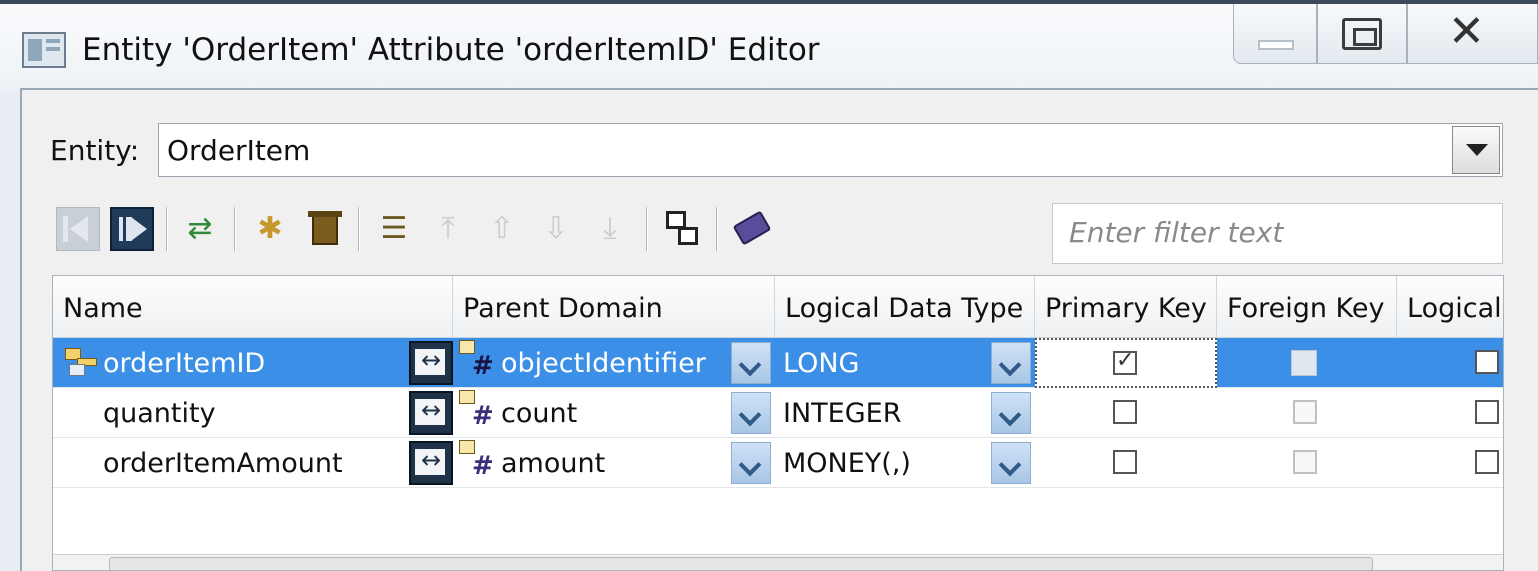 The height and width of the screenshot is (571, 1538). What do you see at coordinates (752, 229) in the screenshot?
I see `tag-icon` at bounding box center [752, 229].